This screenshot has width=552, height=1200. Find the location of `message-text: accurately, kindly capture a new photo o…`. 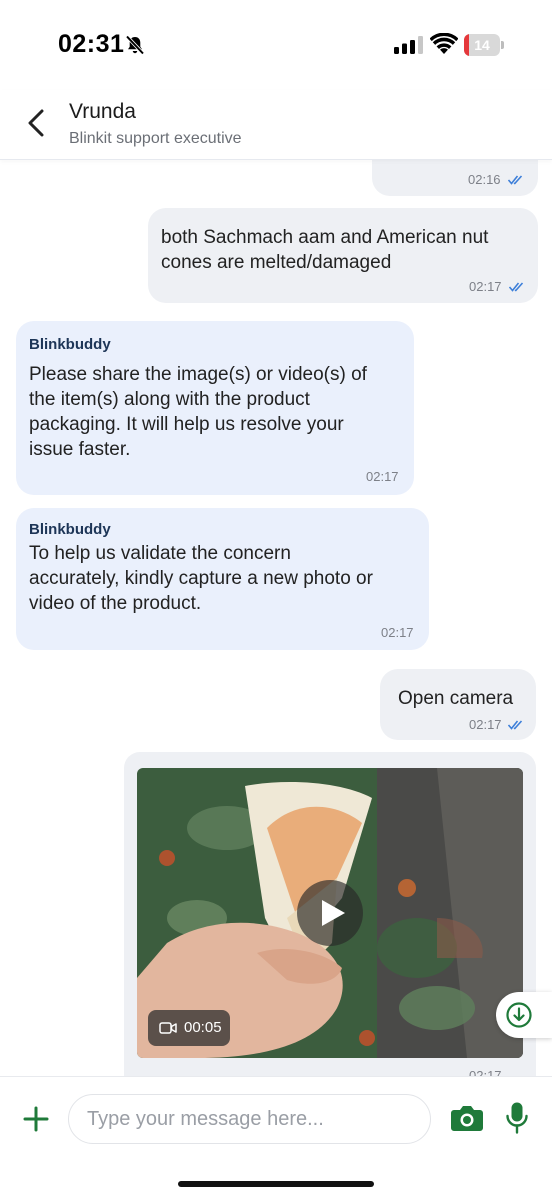

message-text: accurately, kindly capture a new photo o… is located at coordinates (201, 578).